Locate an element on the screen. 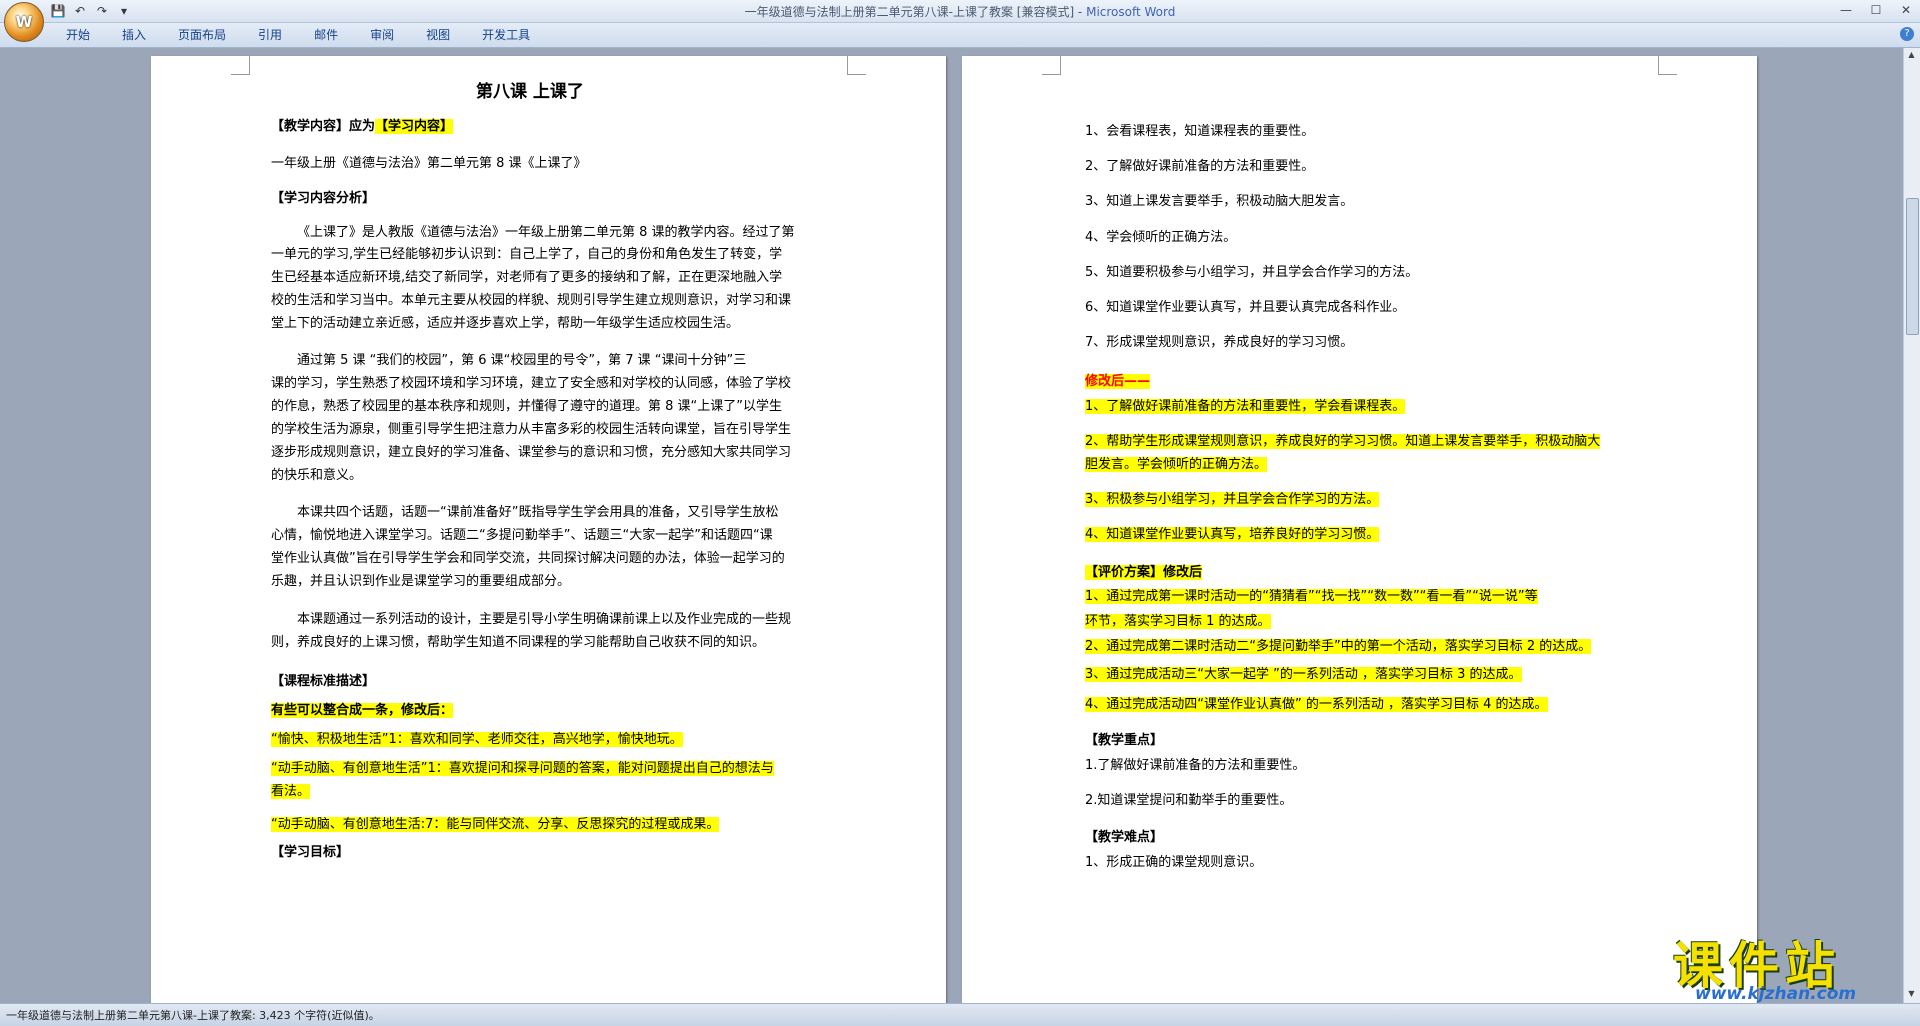 The image size is (1920, 1026). paragraph-line: 【课程标准描述】 is located at coordinates (323, 682).